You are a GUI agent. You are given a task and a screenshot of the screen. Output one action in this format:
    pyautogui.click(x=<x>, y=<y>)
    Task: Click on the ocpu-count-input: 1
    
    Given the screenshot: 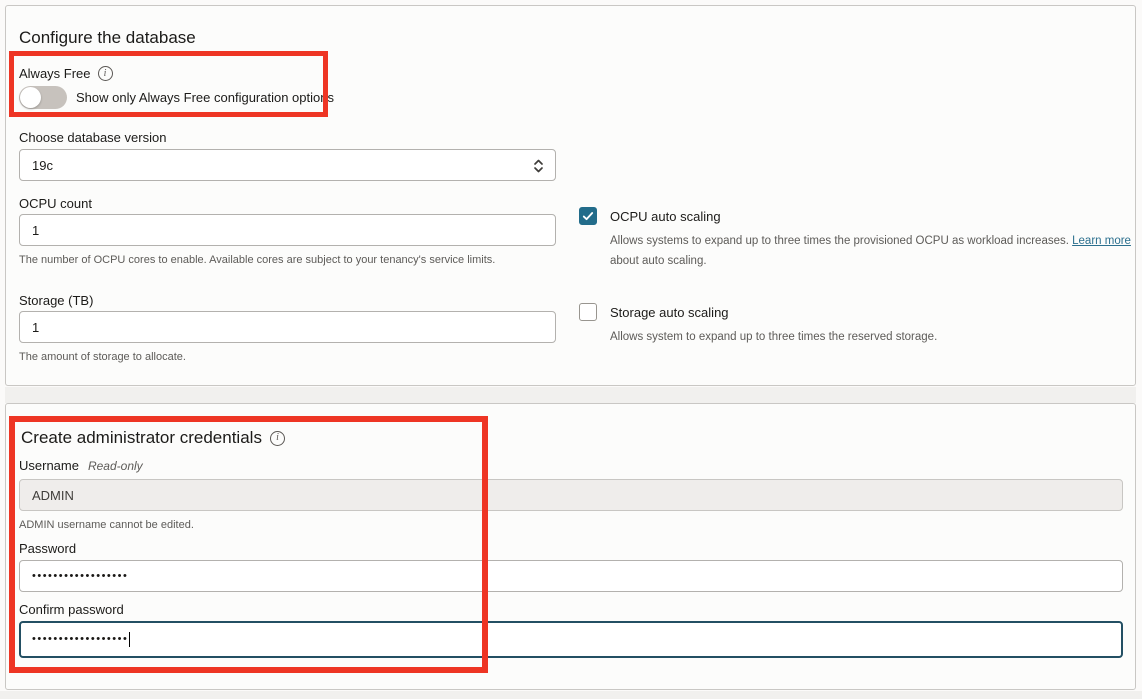 What is the action you would take?
    pyautogui.click(x=287, y=230)
    